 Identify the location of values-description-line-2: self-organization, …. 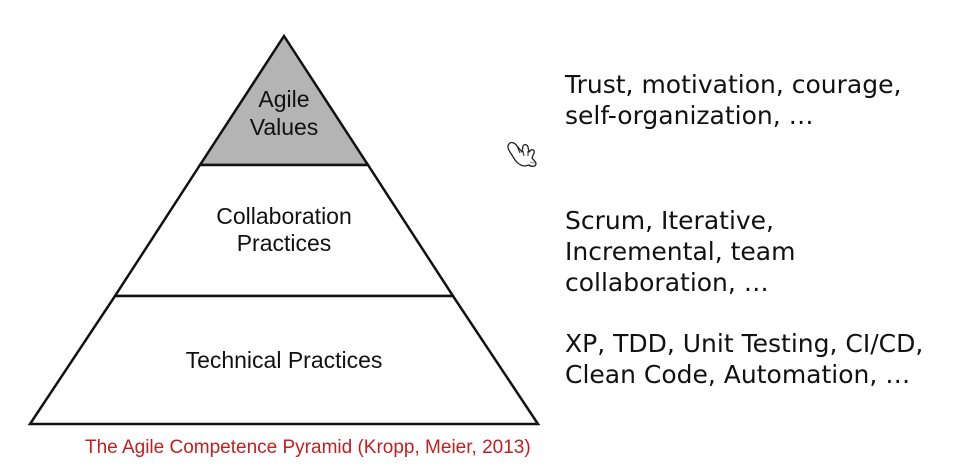
(689, 115).